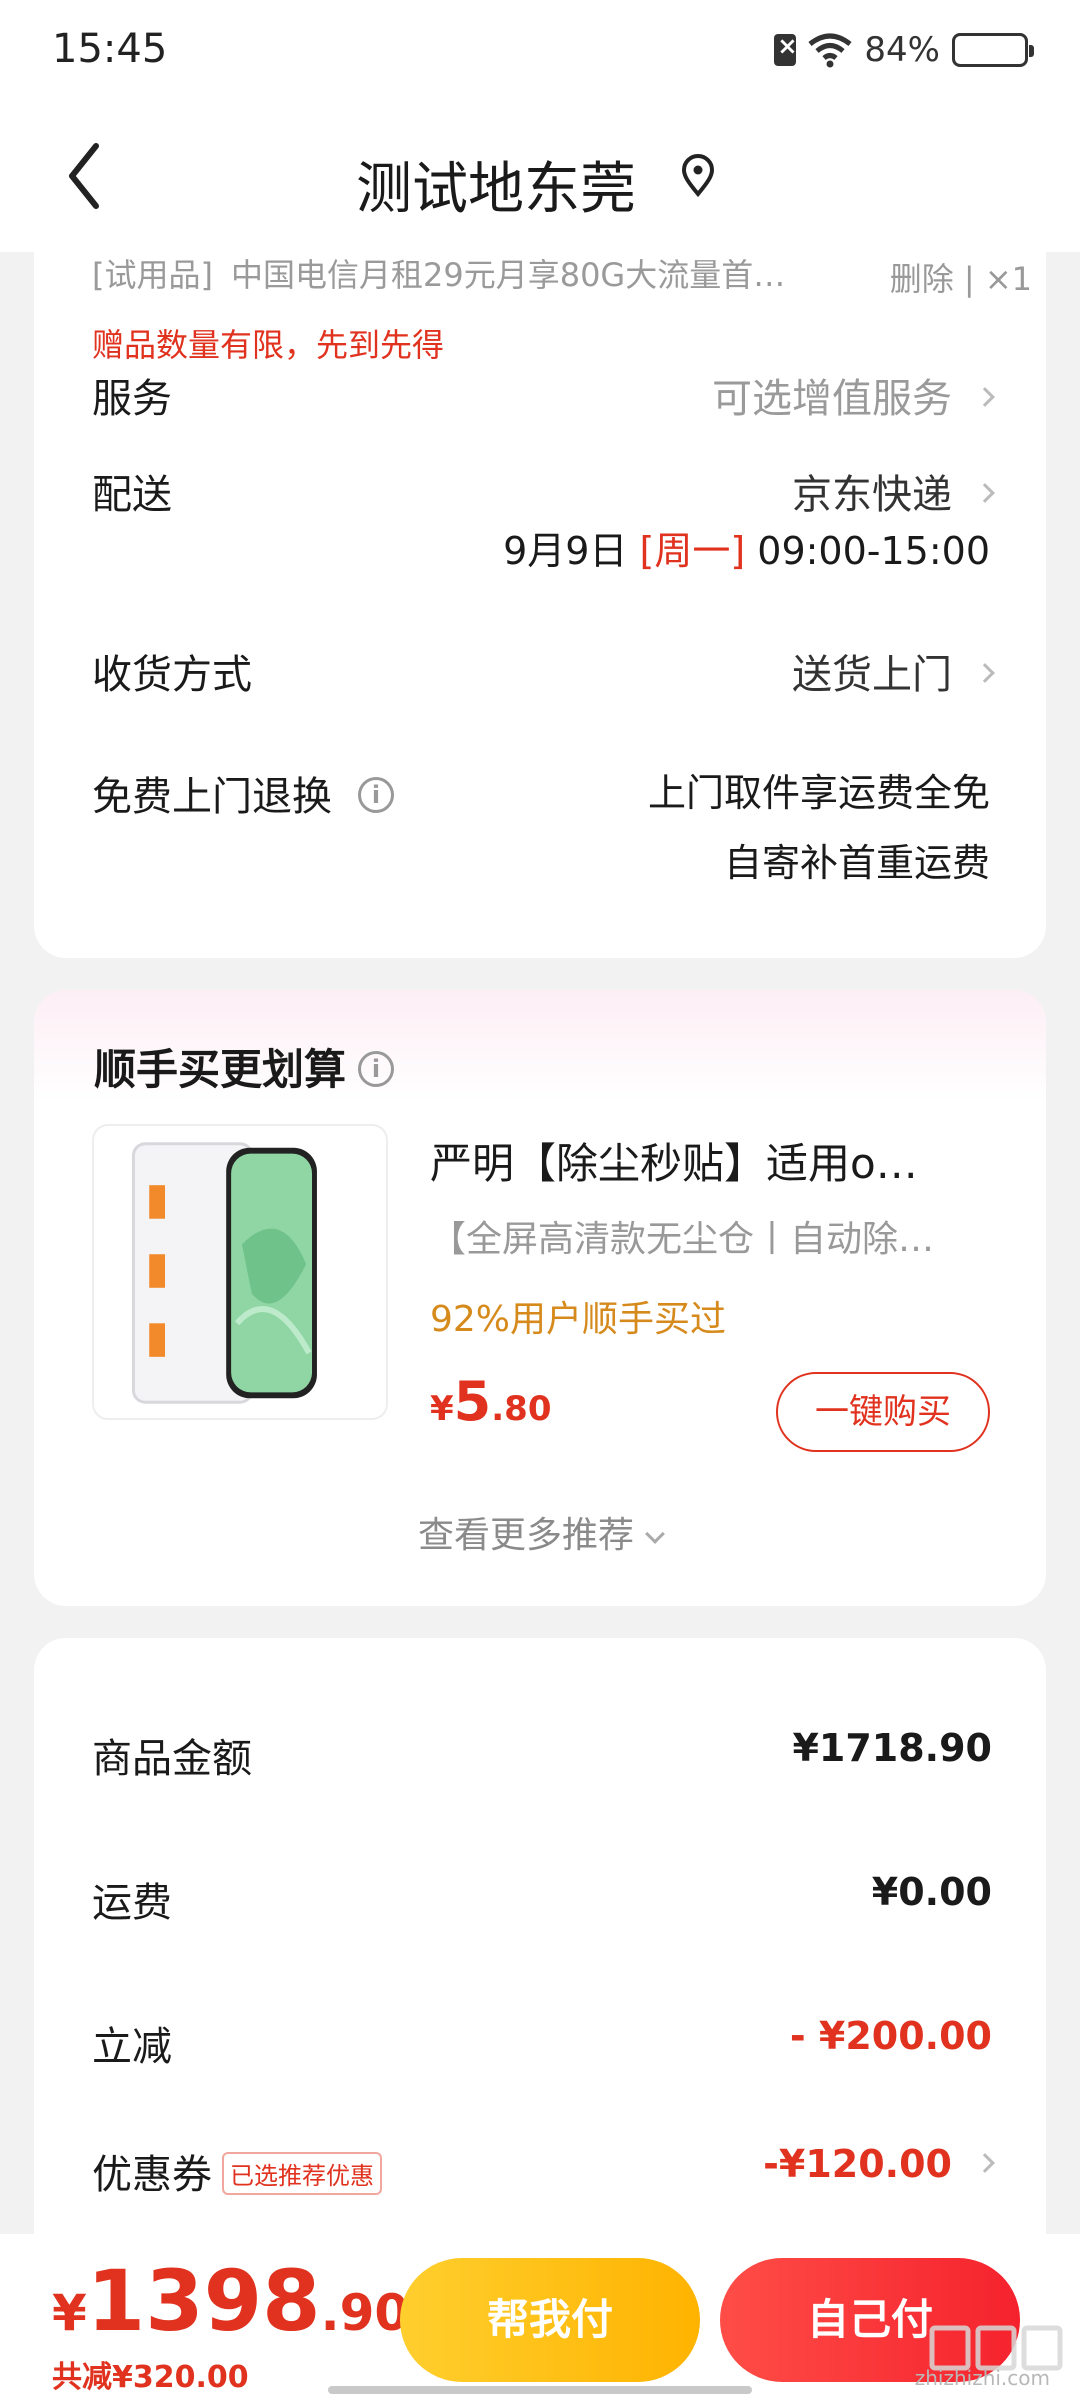 The height and width of the screenshot is (2400, 1080). Describe the element at coordinates (890, 2036) in the screenshot. I see `instant-discount-value: - ¥200.00` at that location.